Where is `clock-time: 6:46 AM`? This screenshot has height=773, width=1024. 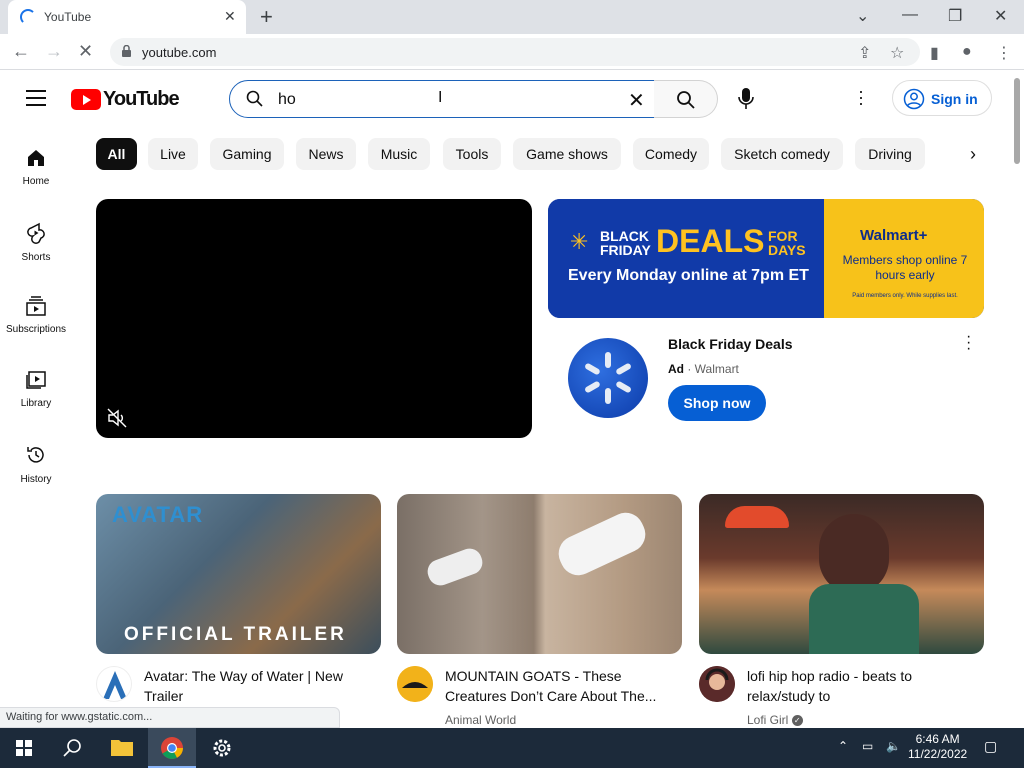 clock-time: 6:46 AM is located at coordinates (937, 739).